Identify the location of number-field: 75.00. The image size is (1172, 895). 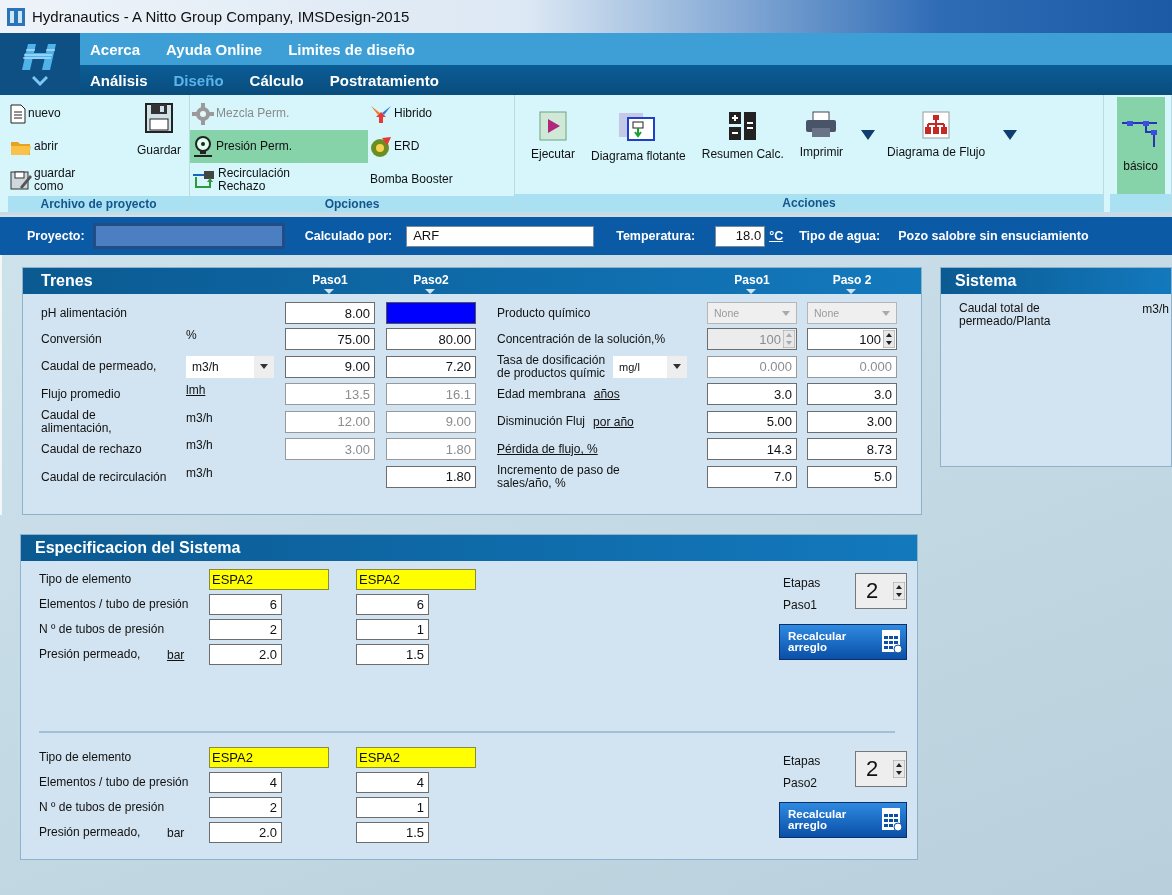
(330, 339).